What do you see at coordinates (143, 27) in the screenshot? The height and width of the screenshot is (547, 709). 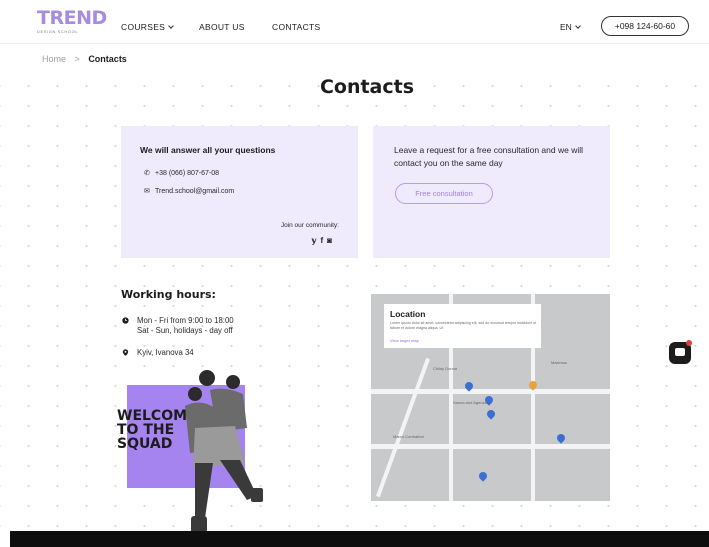 I see `nav-courses-label: COURSES` at bounding box center [143, 27].